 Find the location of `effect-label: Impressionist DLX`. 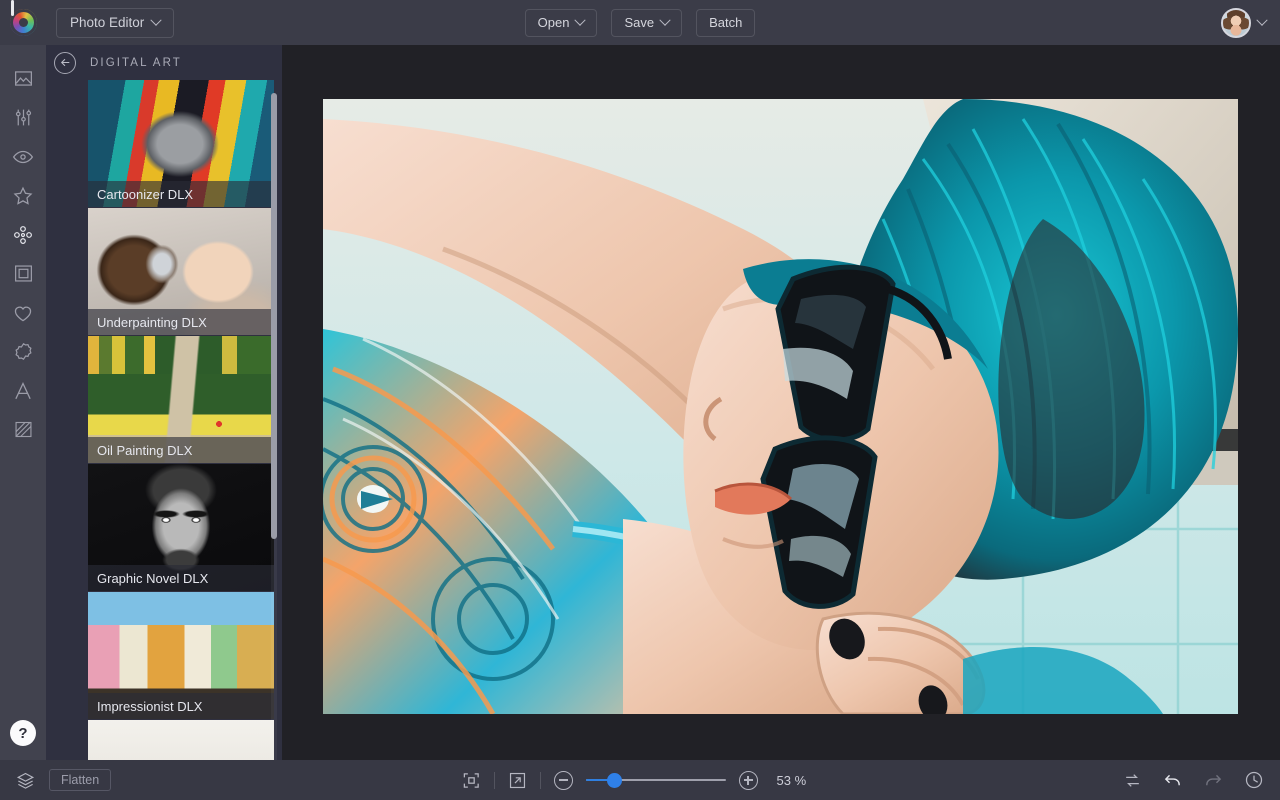

effect-label: Impressionist DLX is located at coordinates (181, 706).